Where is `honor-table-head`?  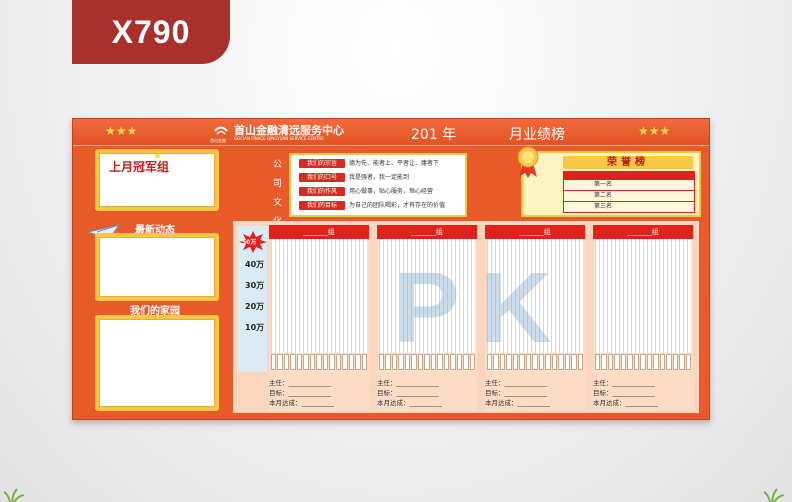 honor-table-head is located at coordinates (629, 176).